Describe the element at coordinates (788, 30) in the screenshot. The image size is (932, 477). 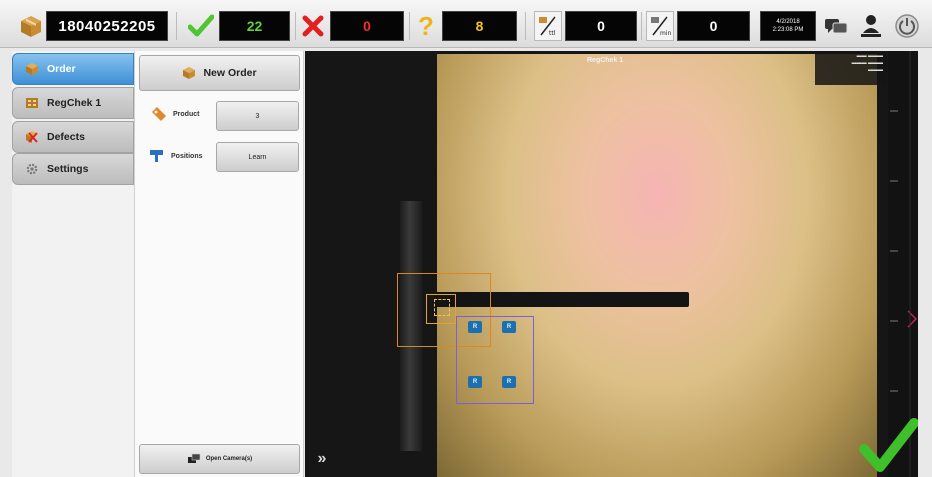
I see `clock-time: 2:23:08 PM` at that location.